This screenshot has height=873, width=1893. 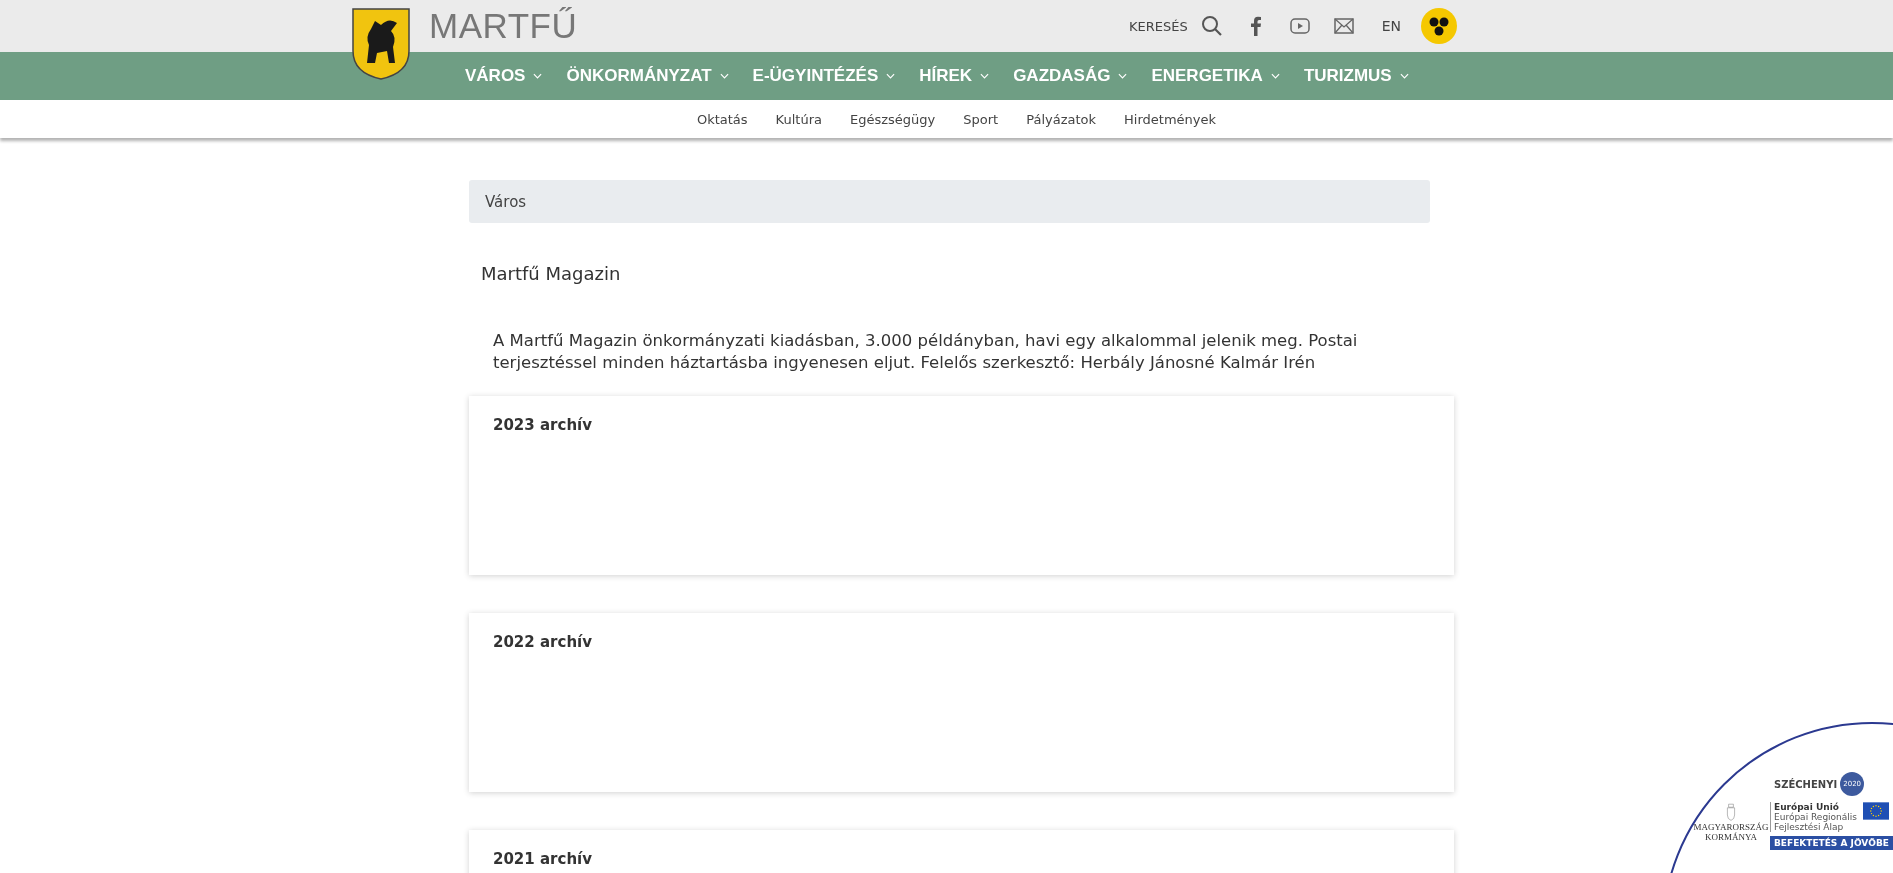 What do you see at coordinates (1731, 832) in the screenshot?
I see `government-label: MAGYARORSZÁG KORMÁNYA` at bounding box center [1731, 832].